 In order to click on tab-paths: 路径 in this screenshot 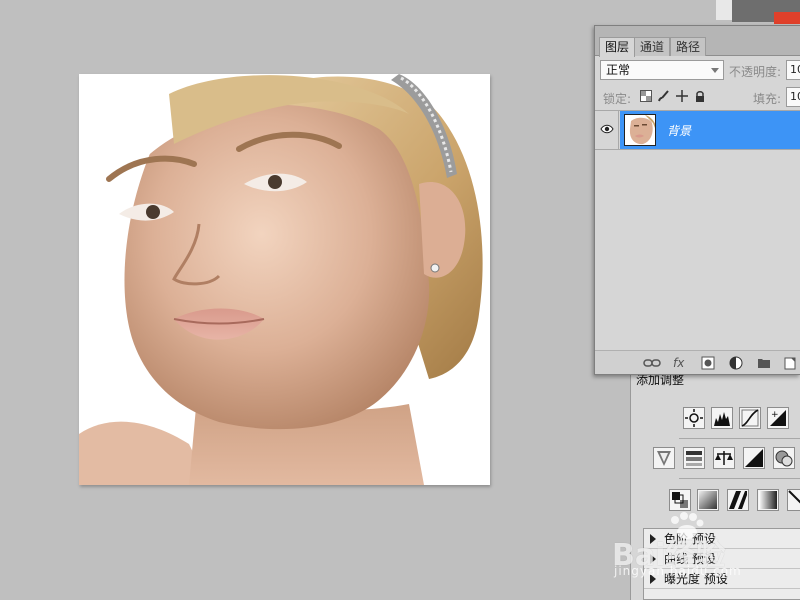, I will do `click(688, 46)`.